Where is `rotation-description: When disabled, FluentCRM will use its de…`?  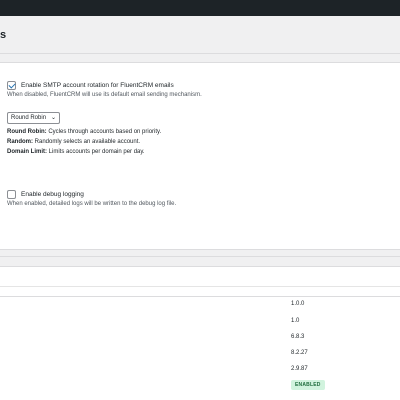
rotation-description: When disabled, FluentCRM will use its de… is located at coordinates (104, 95).